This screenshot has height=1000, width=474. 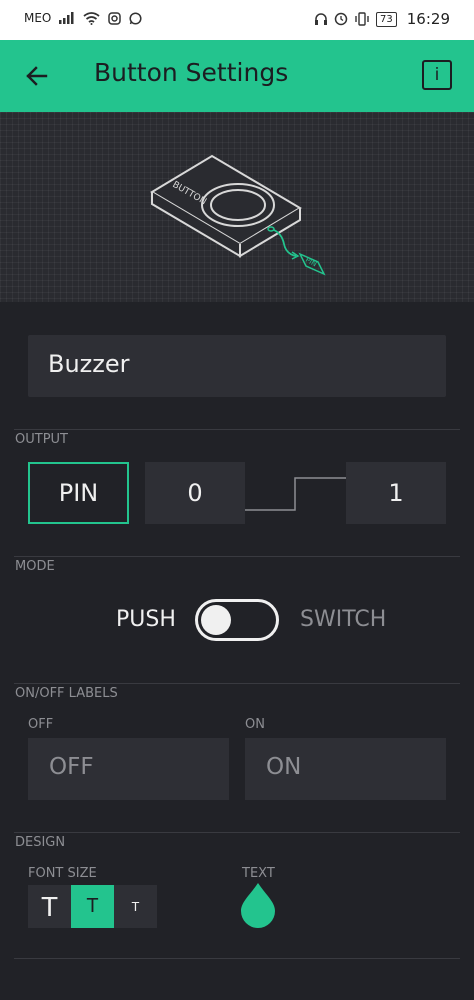 What do you see at coordinates (128, 769) in the screenshot?
I see `off-label-input: OFF` at bounding box center [128, 769].